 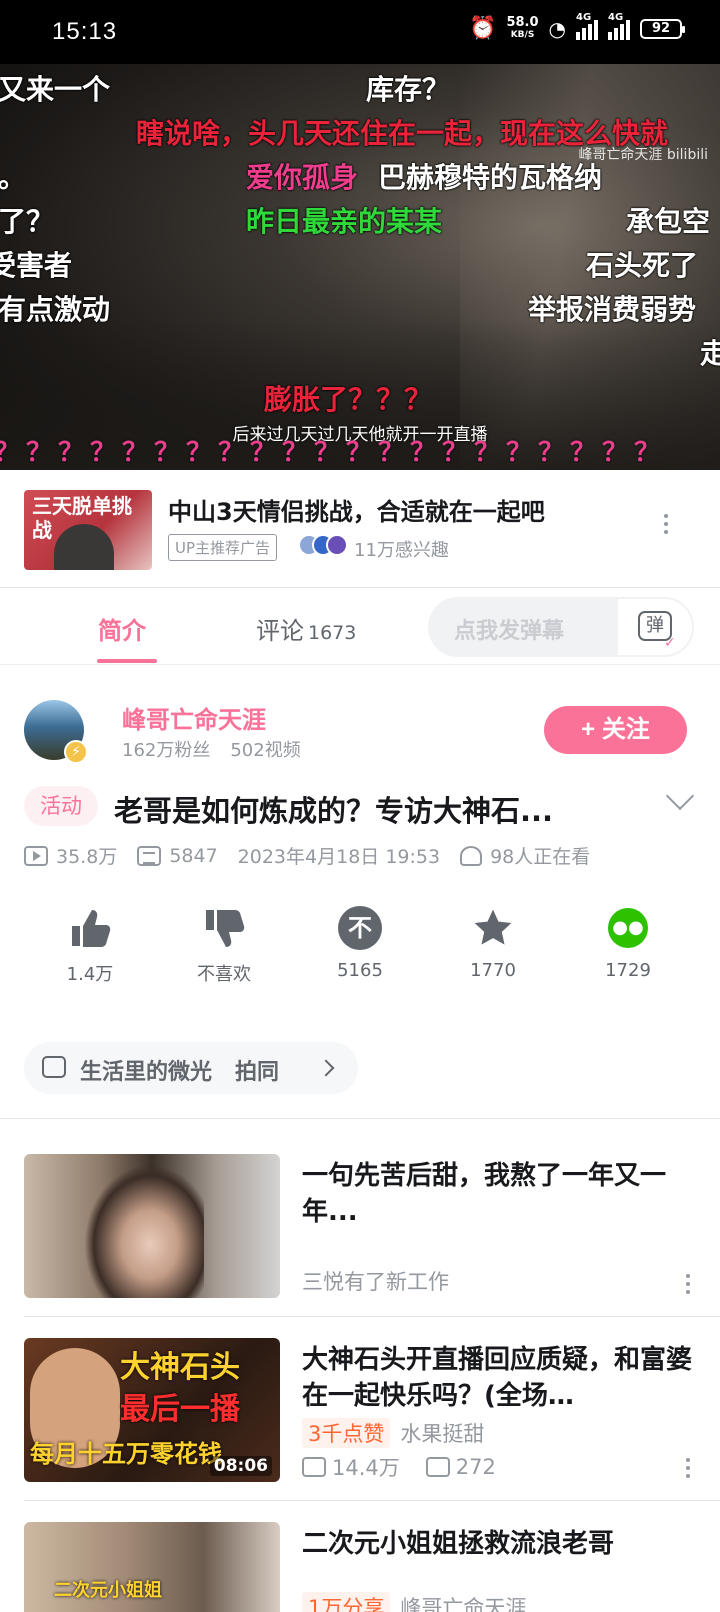 What do you see at coordinates (211, 749) in the screenshot?
I see `uploader-stats: 162万粉丝 502视频` at bounding box center [211, 749].